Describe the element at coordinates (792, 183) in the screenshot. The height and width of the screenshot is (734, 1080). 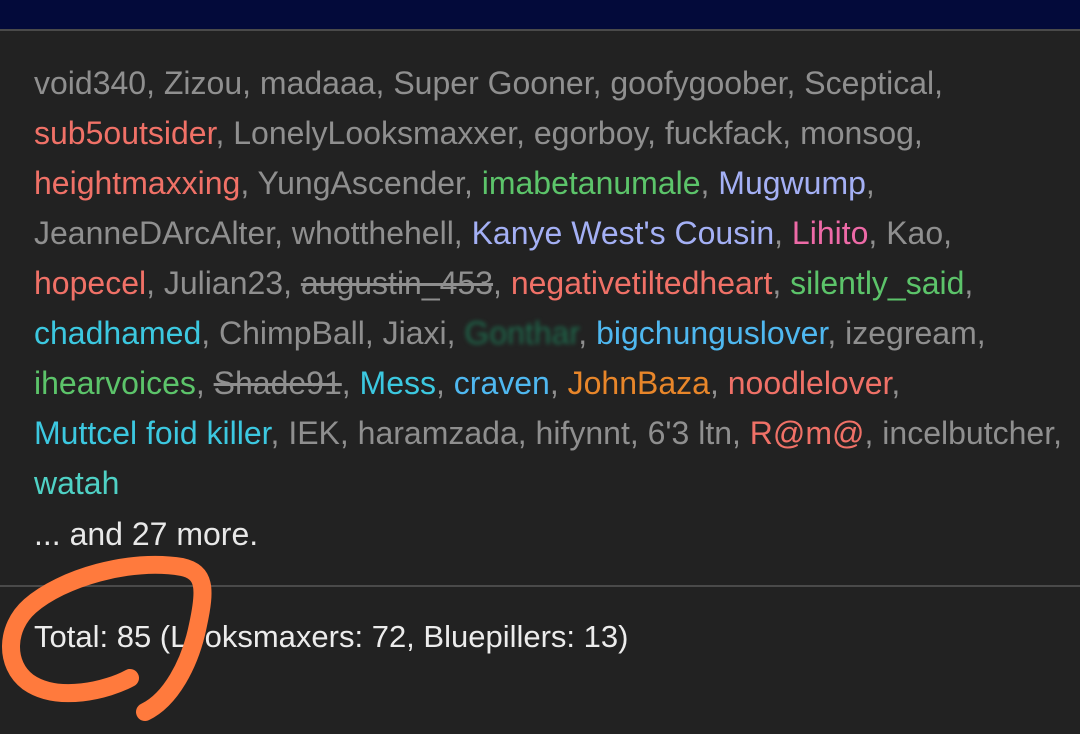
I see `user-link: Mugwump` at that location.